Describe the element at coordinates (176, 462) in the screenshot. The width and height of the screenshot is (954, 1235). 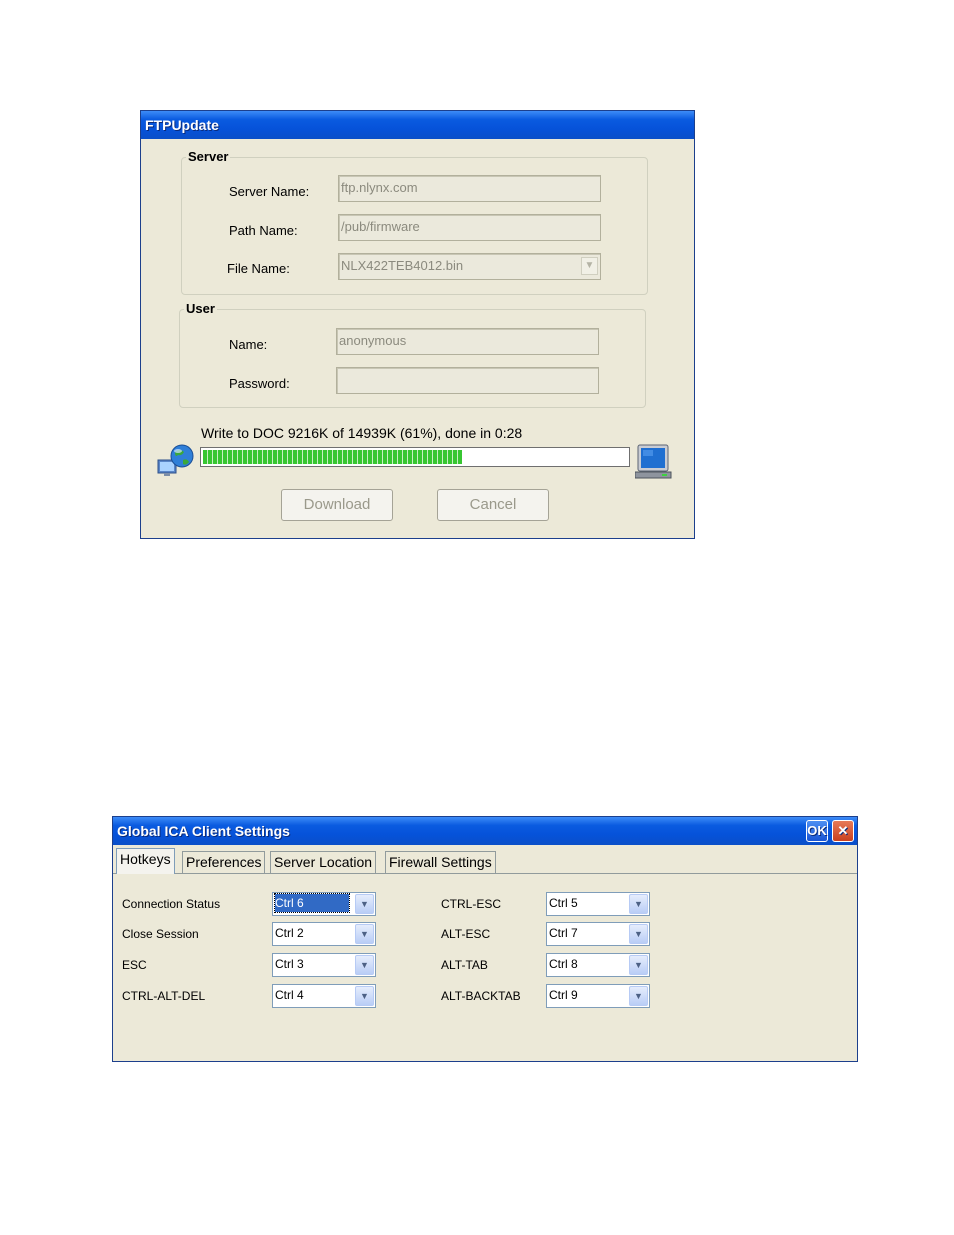
I see `network-globe-icon` at that location.